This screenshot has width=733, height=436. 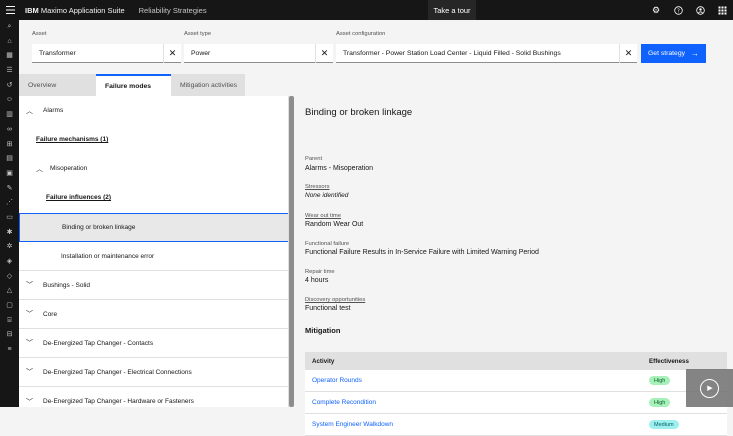 I want to click on app-name: Reliability Strategies, so click(x=172, y=10).